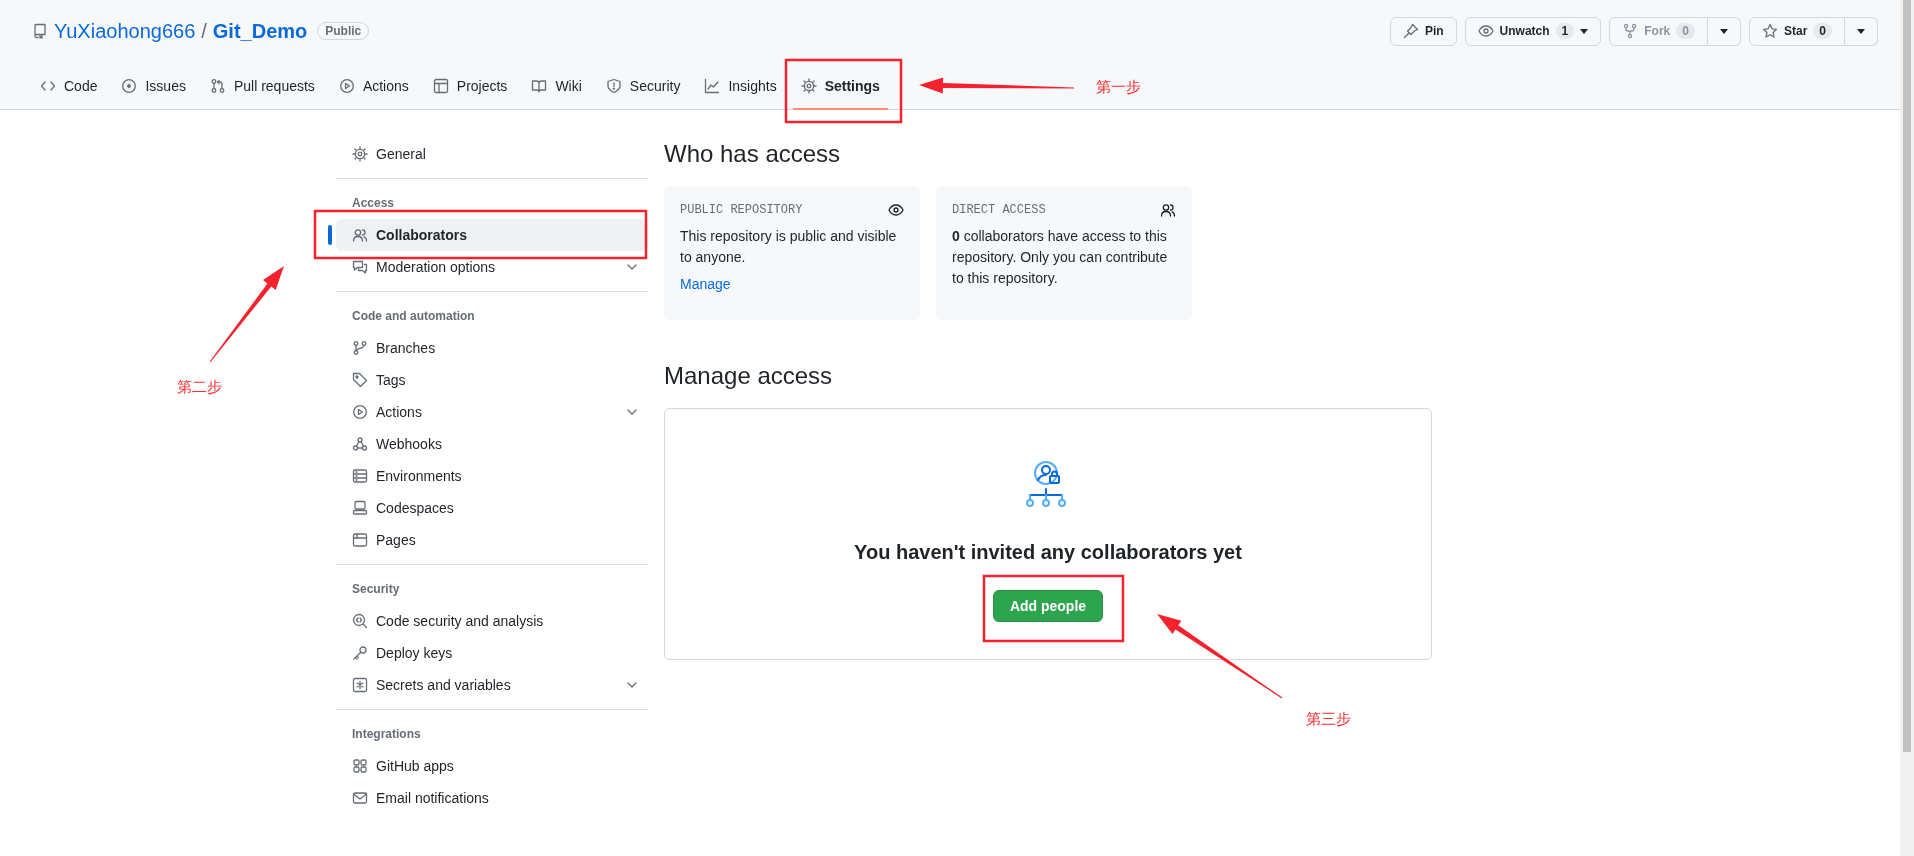 The width and height of the screenshot is (1914, 856). I want to click on repo-tab: Security, so click(643, 86).